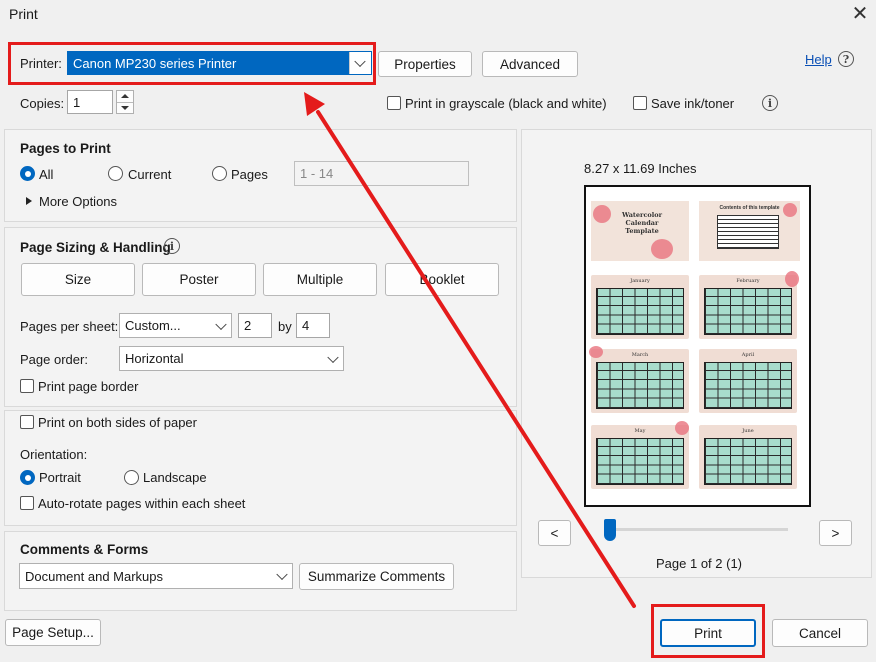 This screenshot has height=662, width=876. What do you see at coordinates (554, 533) in the screenshot?
I see `prev-page-button: <` at bounding box center [554, 533].